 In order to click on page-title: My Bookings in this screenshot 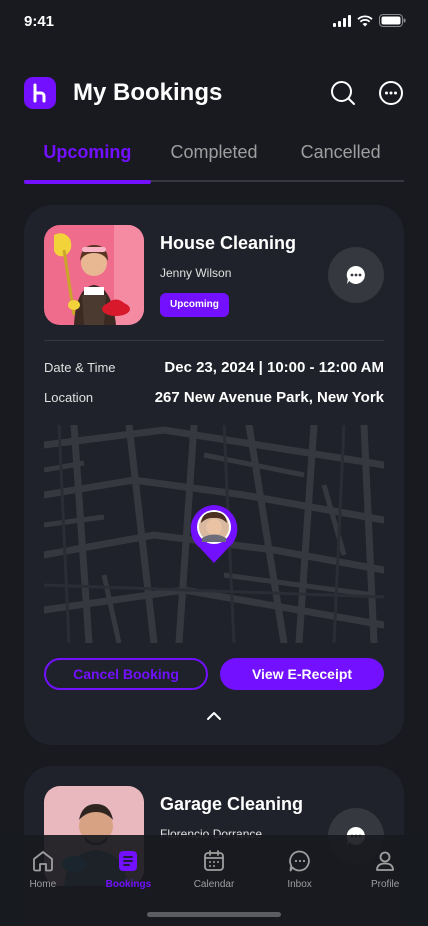, I will do `click(148, 92)`.